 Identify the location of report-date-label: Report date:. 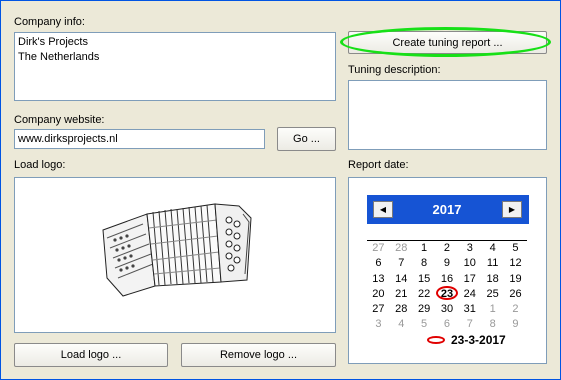
(378, 165).